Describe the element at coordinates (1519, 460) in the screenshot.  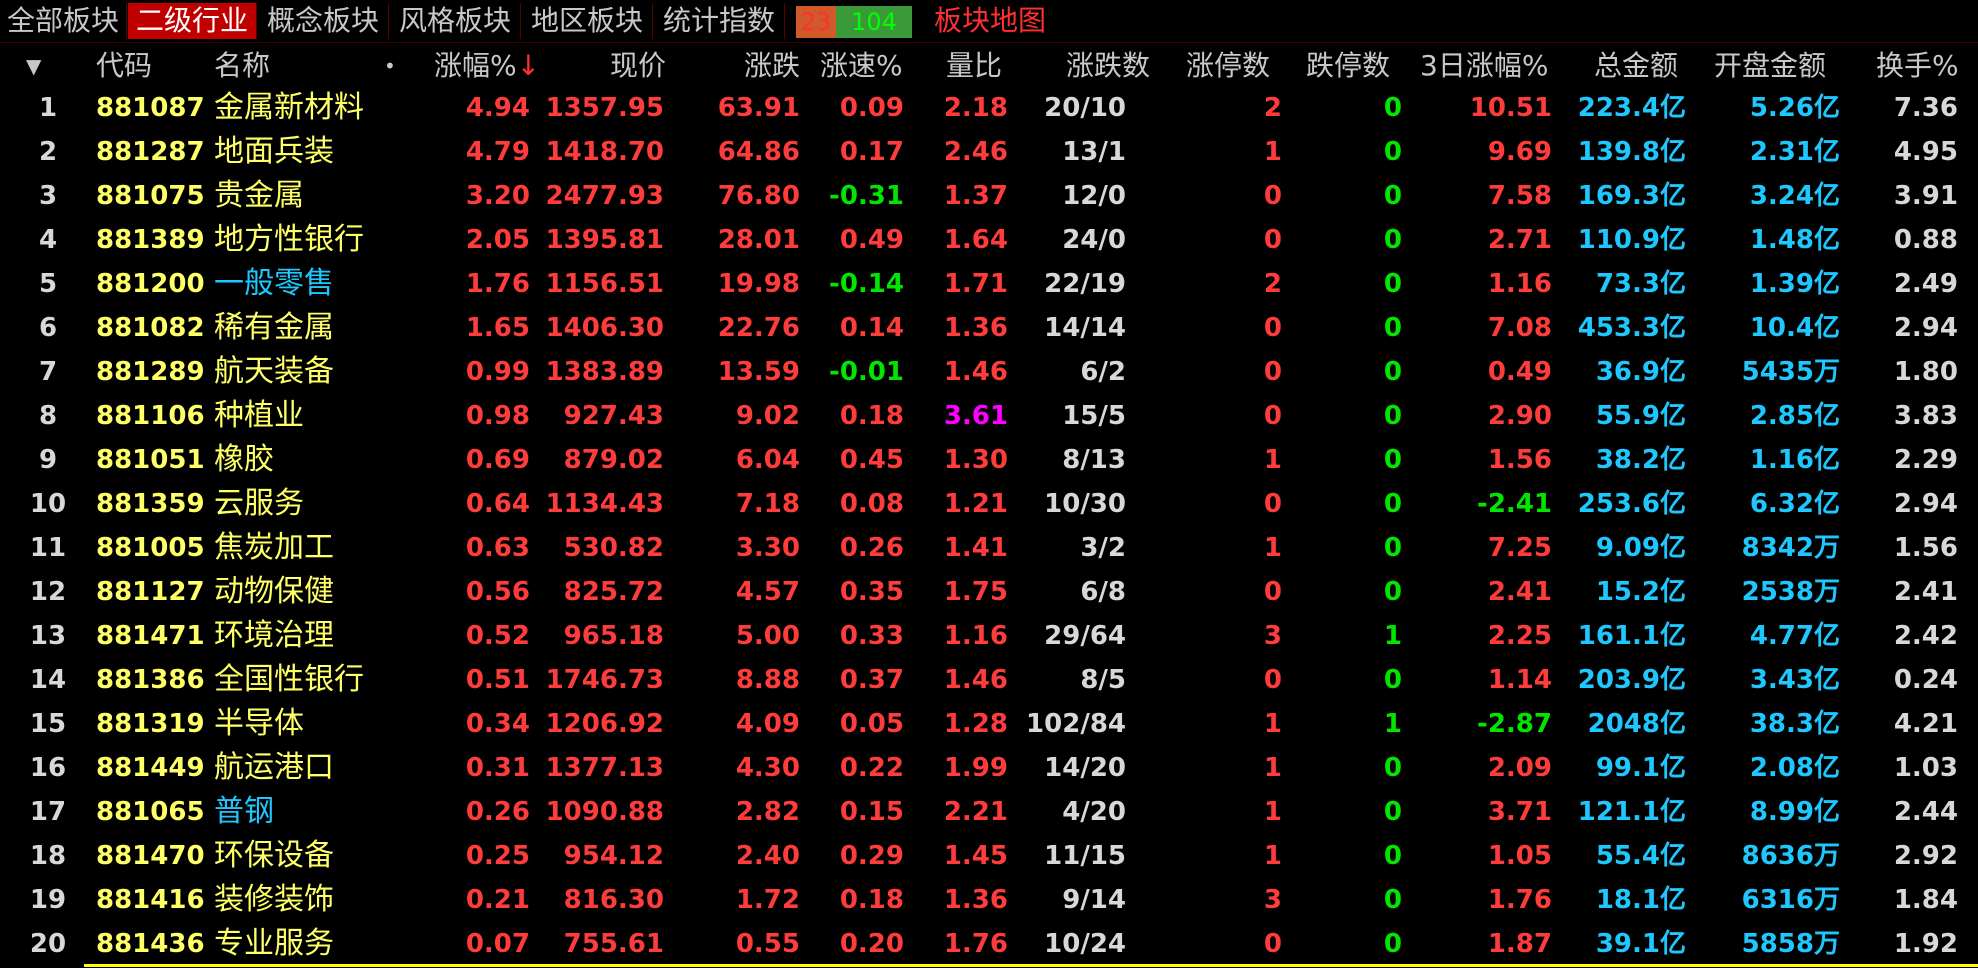
I see `pct-3day: 1.56` at that location.